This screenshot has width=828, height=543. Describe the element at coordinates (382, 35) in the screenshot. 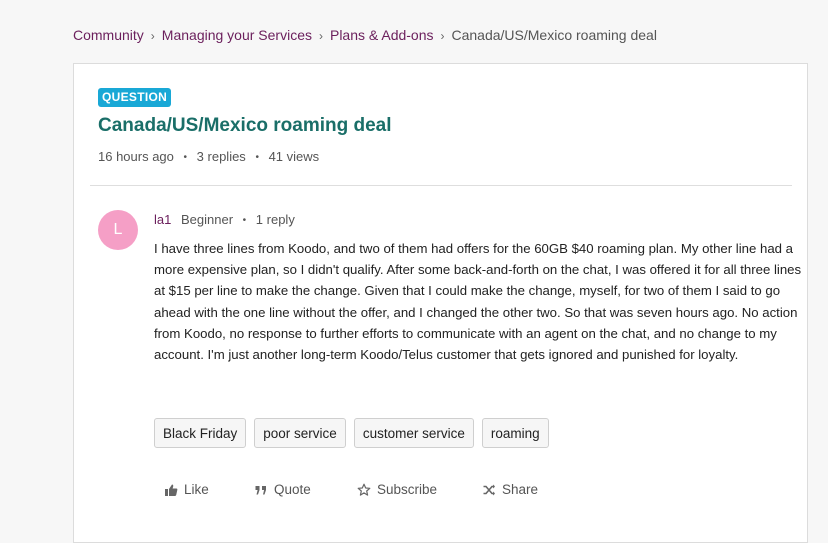

I see `breadcrumb-plans-addons: Plans & Add-ons` at that location.